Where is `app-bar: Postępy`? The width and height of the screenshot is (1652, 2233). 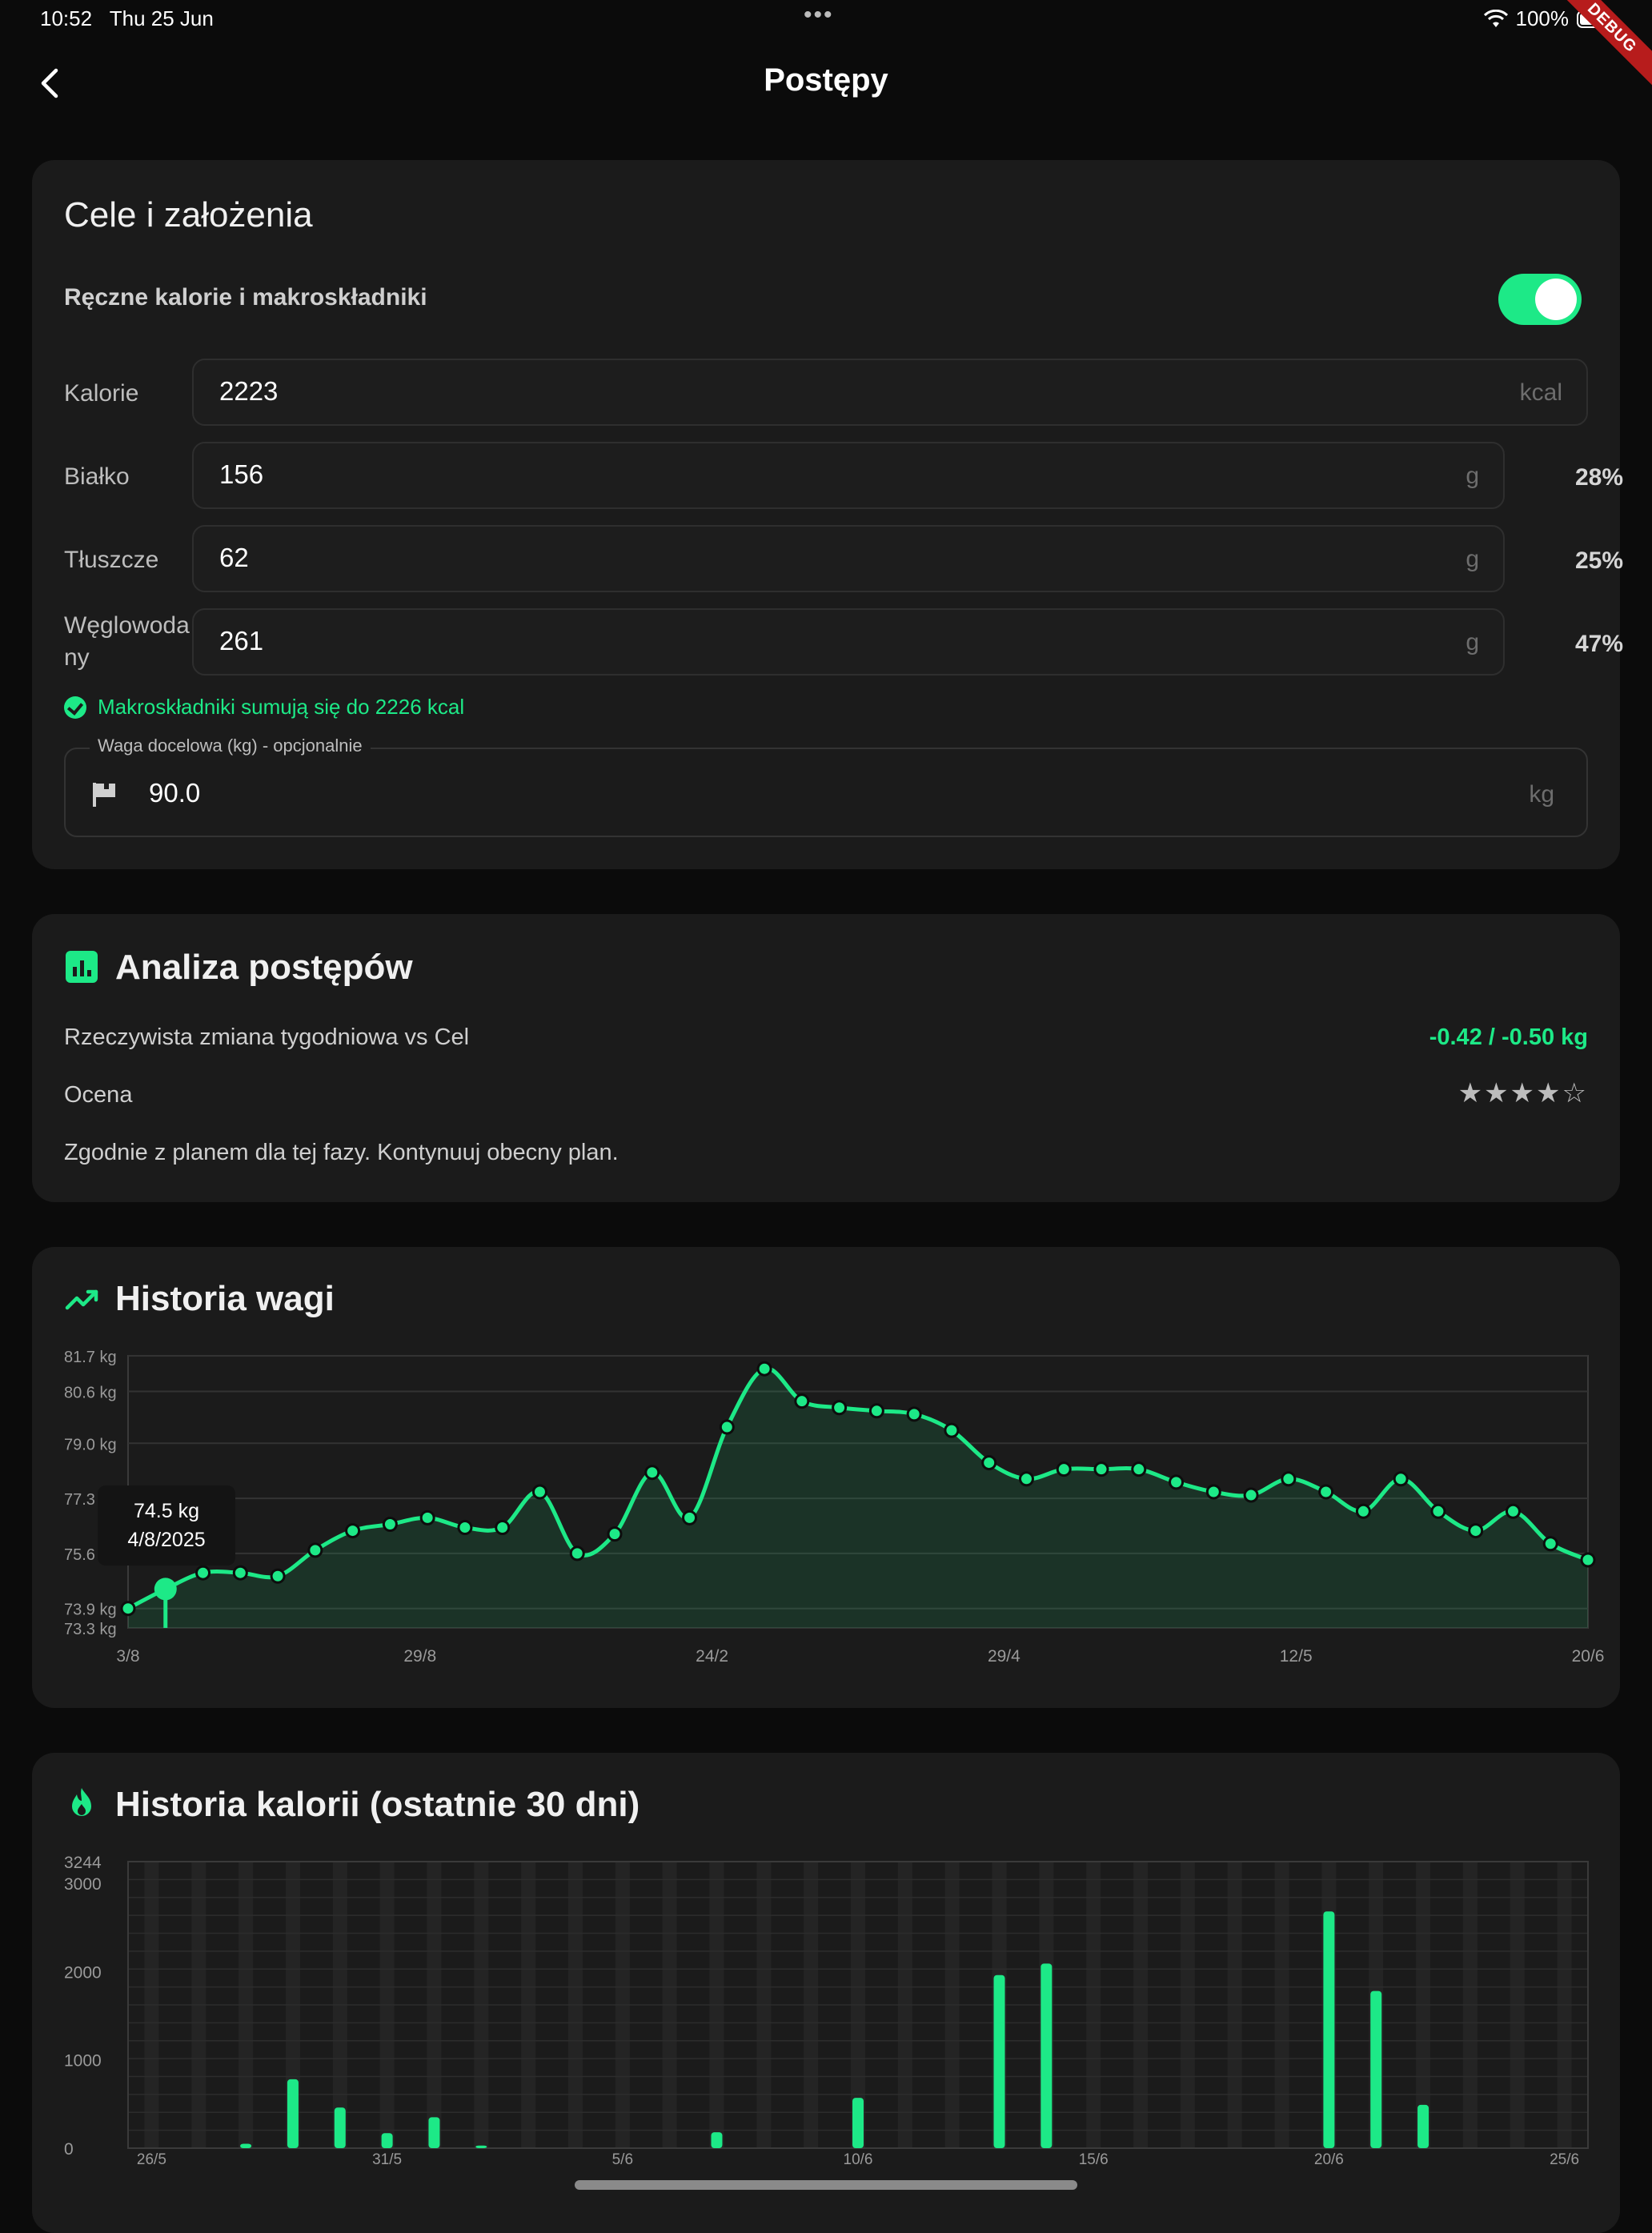
app-bar: Postępy is located at coordinates (826, 83).